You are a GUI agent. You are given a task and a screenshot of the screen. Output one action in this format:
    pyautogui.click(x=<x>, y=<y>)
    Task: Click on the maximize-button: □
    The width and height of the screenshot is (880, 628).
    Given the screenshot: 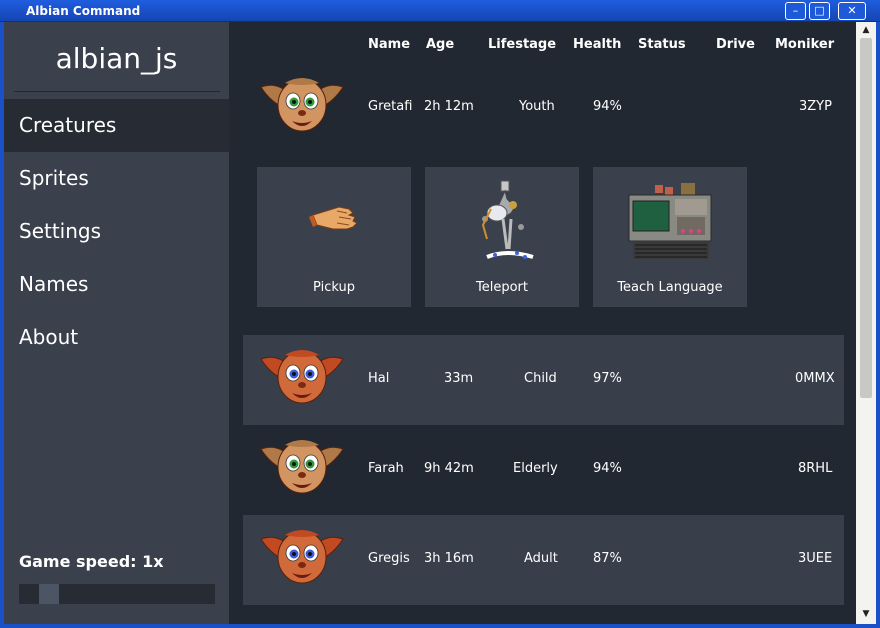 What is the action you would take?
    pyautogui.click(x=819, y=11)
    